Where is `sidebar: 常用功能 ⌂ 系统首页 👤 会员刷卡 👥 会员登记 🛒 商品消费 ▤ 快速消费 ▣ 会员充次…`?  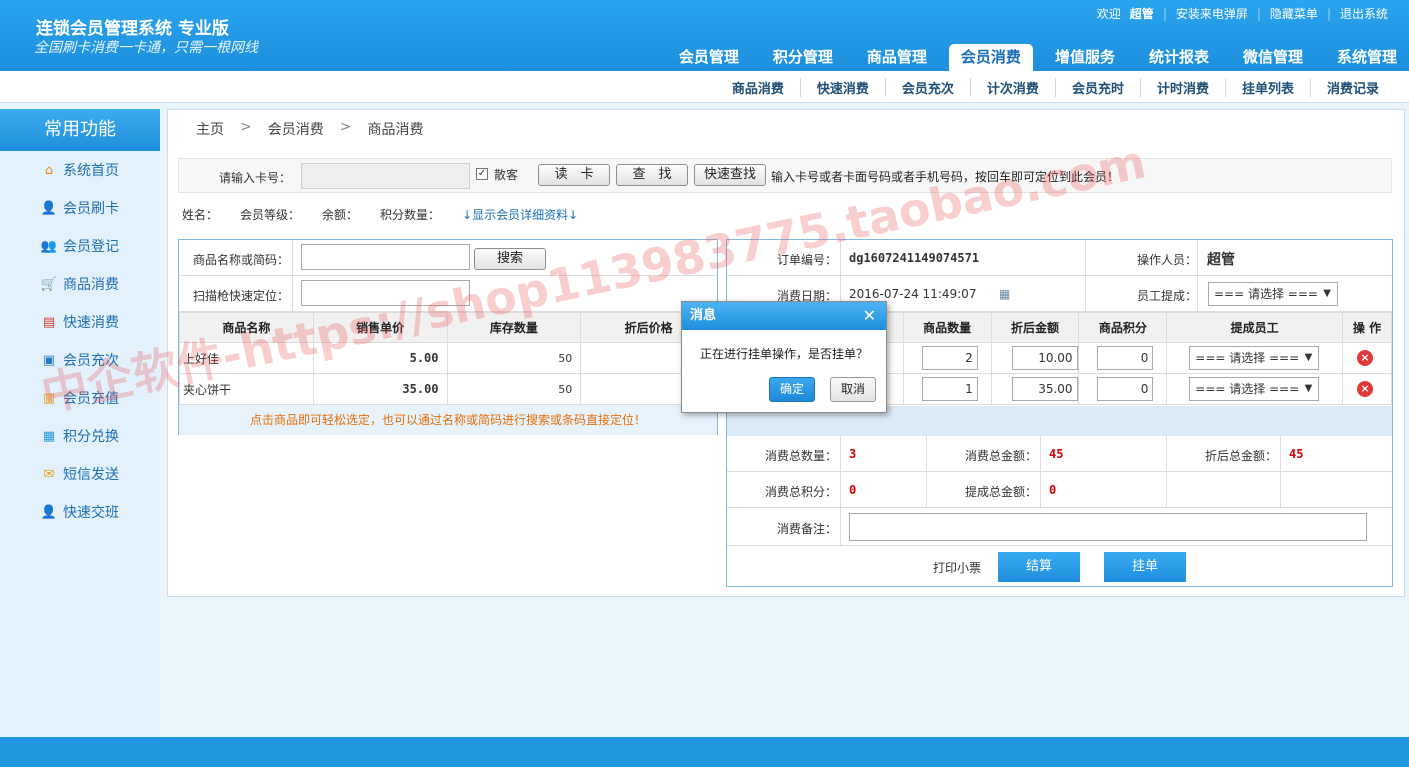 sidebar: 常用功能 ⌂ 系统首页 👤 会员刷卡 👥 会员登记 🛒 商品消费 ▤ 快速消费 ▣ 会员充次… is located at coordinates (80, 423).